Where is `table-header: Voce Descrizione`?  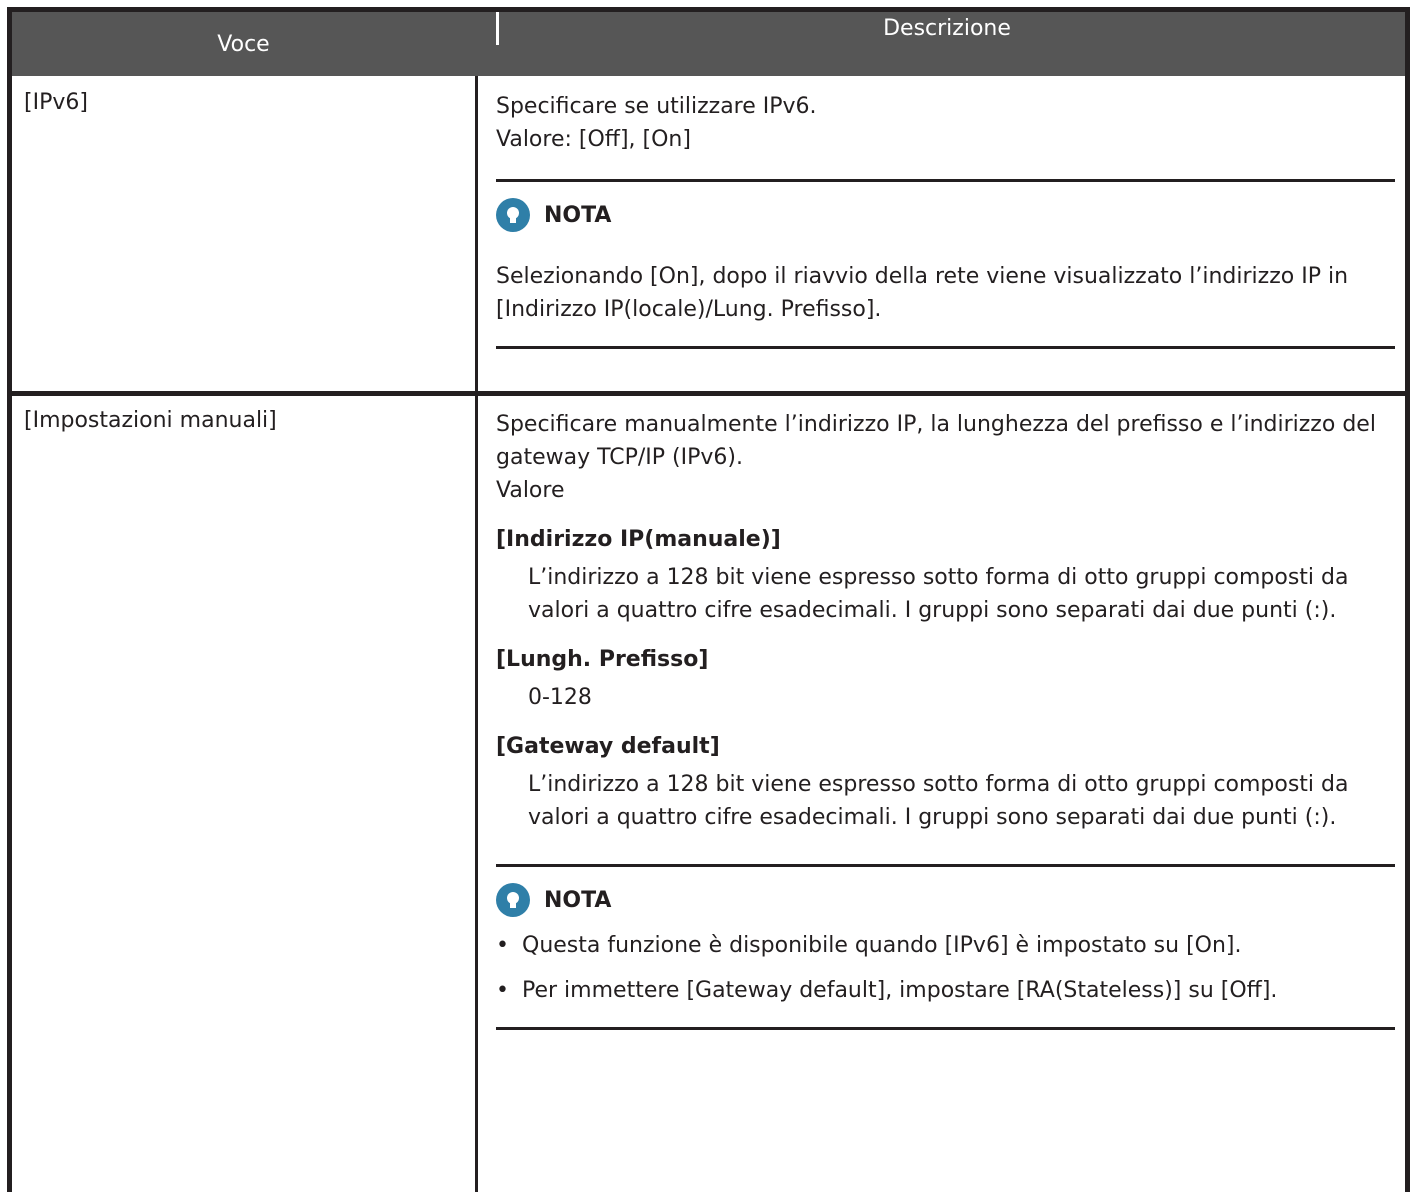 table-header: Voce Descrizione is located at coordinates (708, 44).